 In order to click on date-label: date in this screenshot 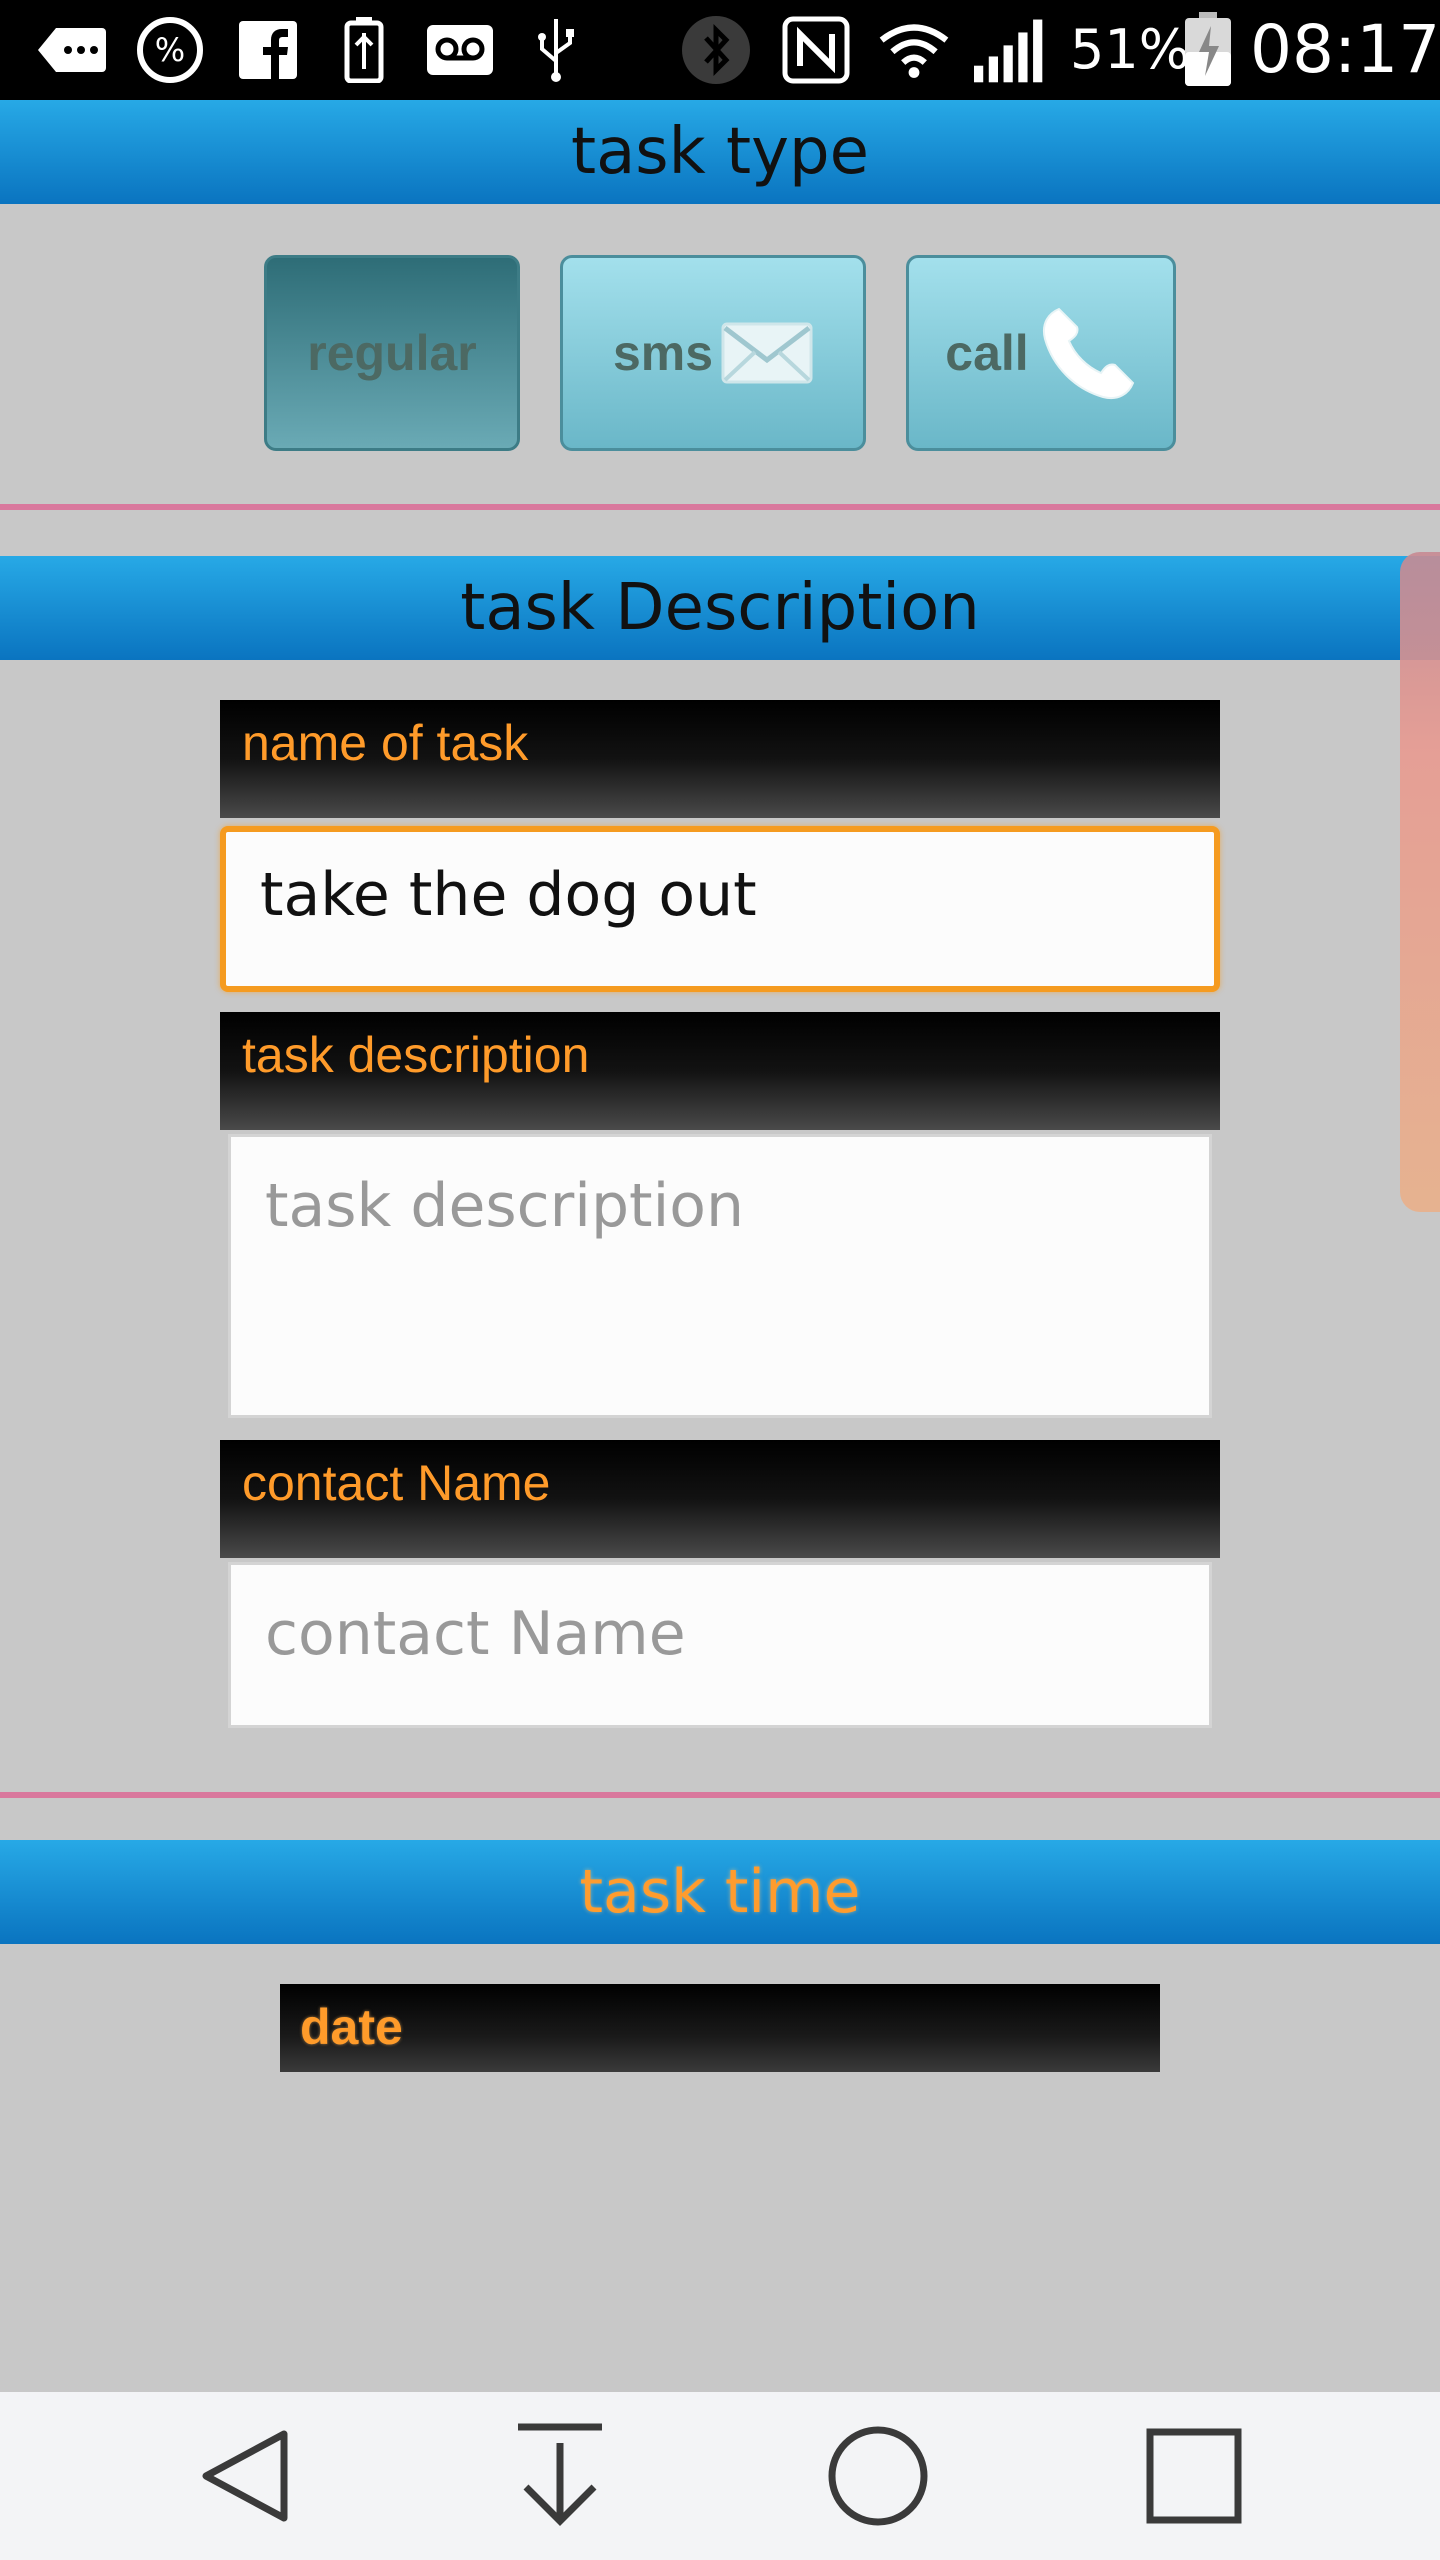, I will do `click(720, 2028)`.